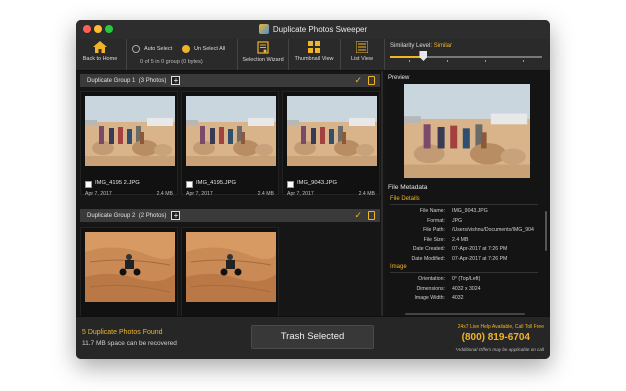  I want to click on back-to-home-button: Back to Home, so click(100, 51).